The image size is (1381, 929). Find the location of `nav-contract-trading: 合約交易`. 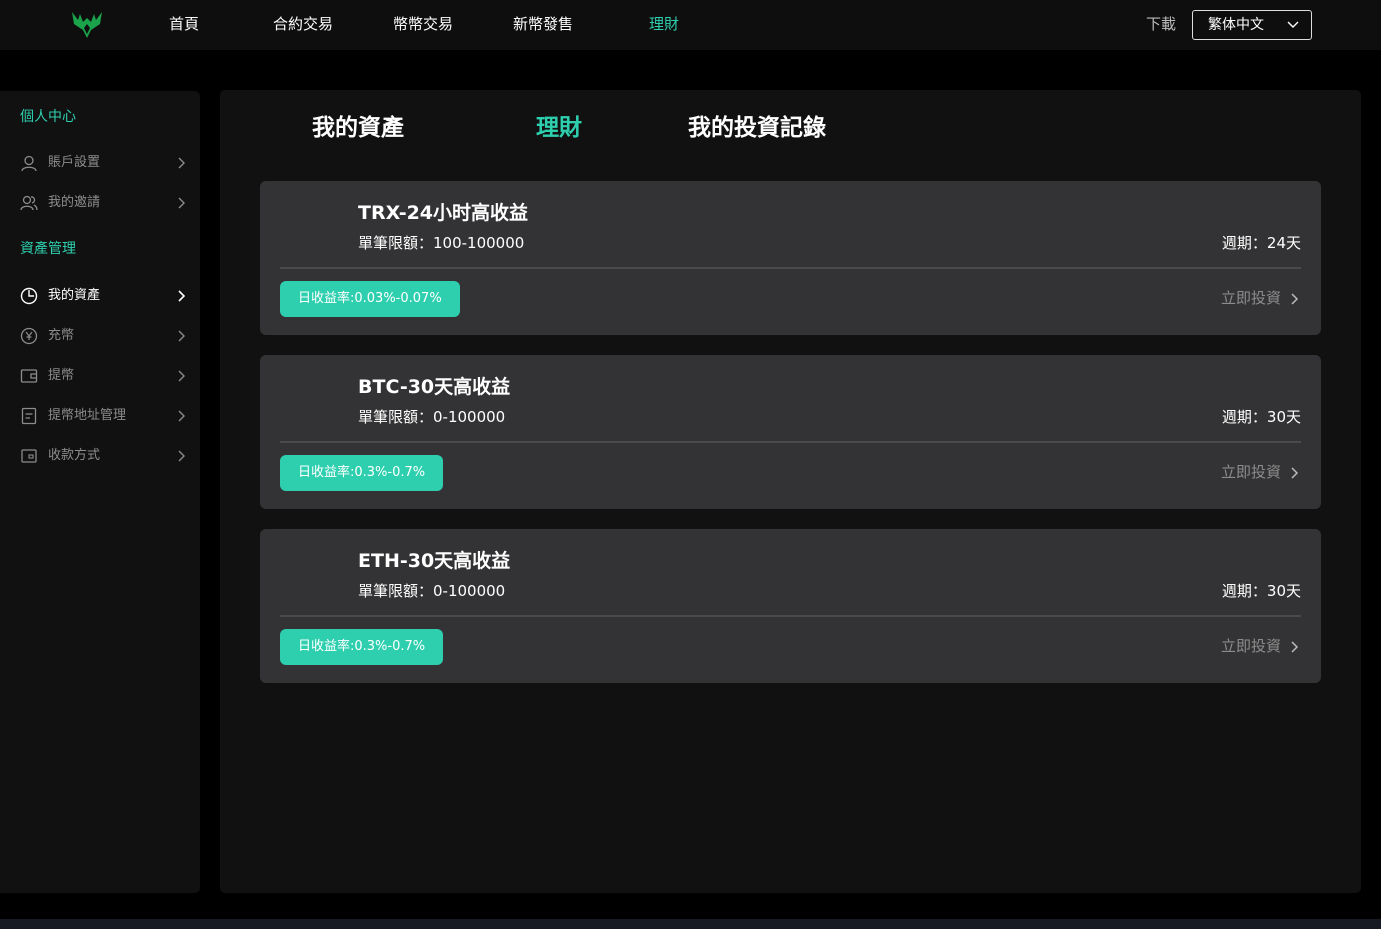

nav-contract-trading: 合約交易 is located at coordinates (303, 24).